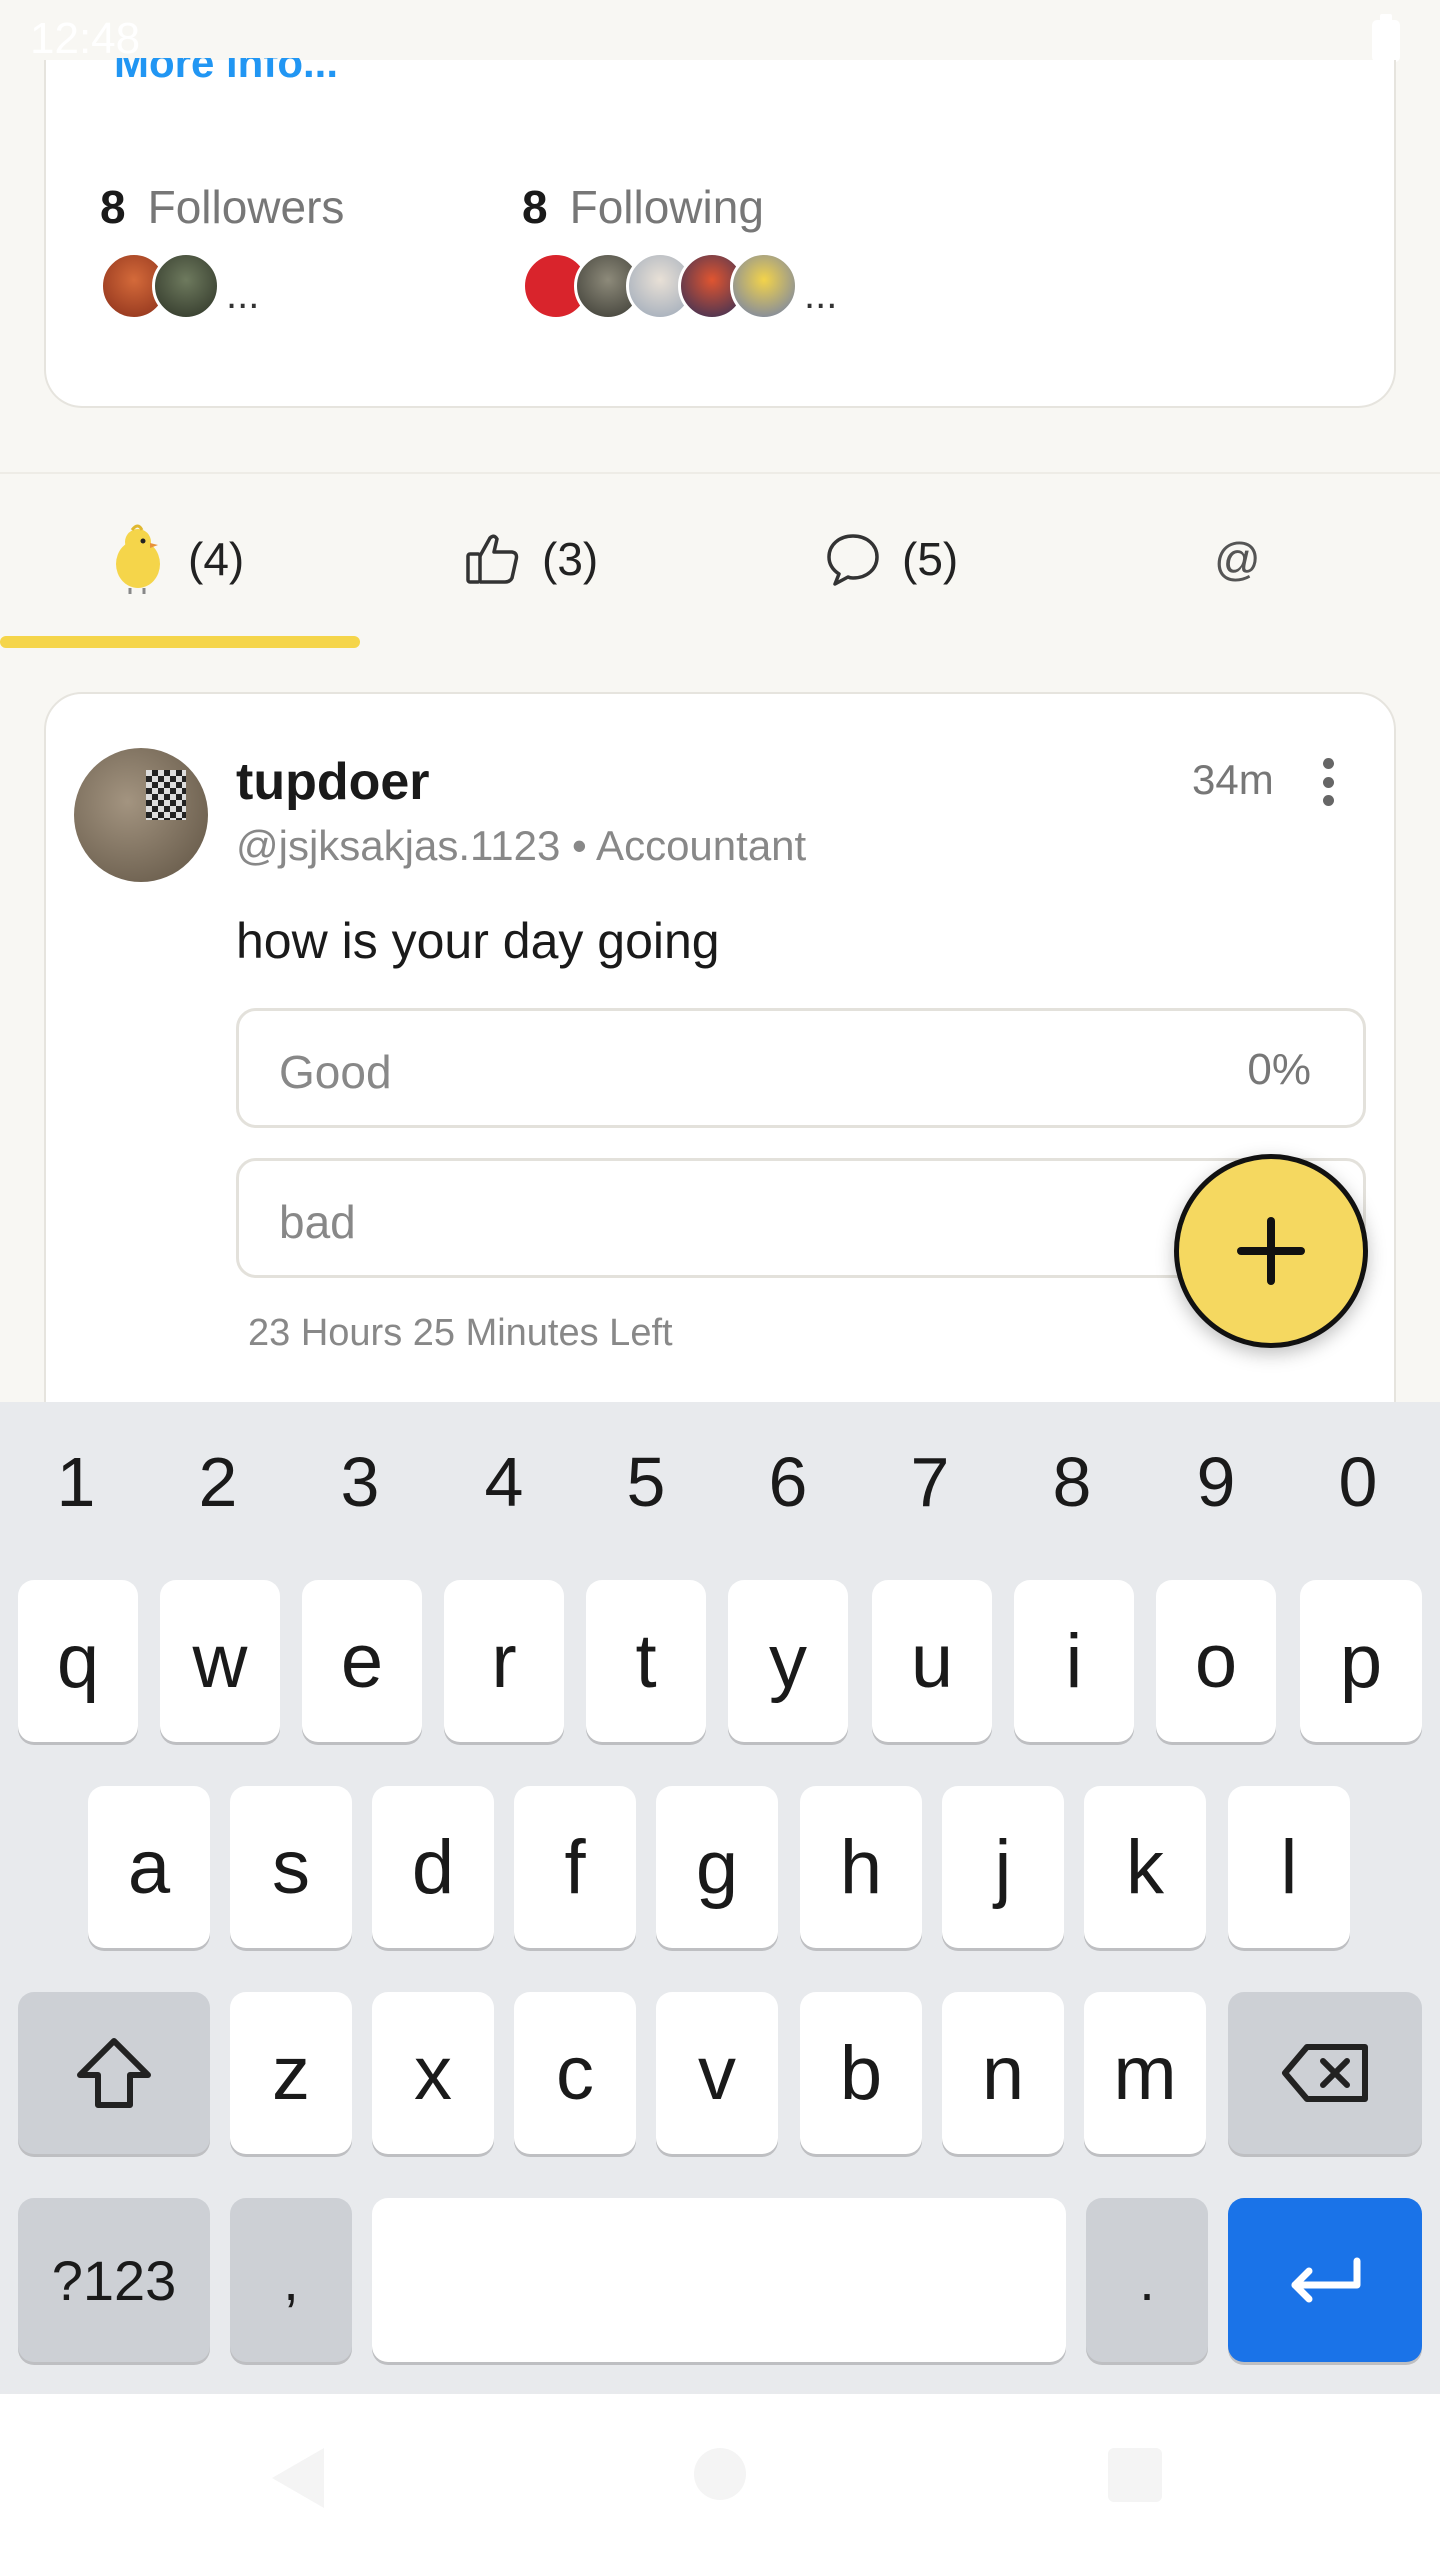 The width and height of the screenshot is (1440, 2560). I want to click on tab-posts: (4), so click(176, 559).